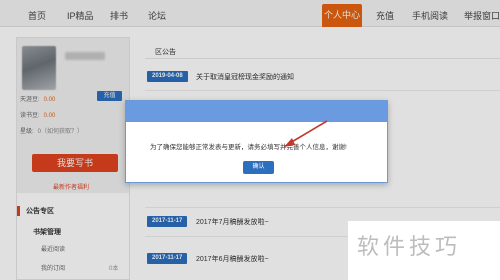 This screenshot has height=280, width=500. What do you see at coordinates (248, 147) in the screenshot?
I see `dialog-message: 为了确保您能够正常发表与更新，请务必填写并完善个人信息，谢谢!` at bounding box center [248, 147].